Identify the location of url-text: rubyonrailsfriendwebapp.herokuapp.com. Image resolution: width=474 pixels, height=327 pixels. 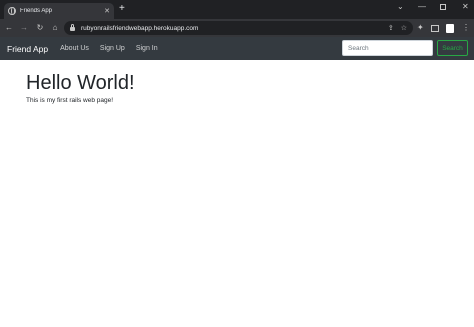
(231, 28).